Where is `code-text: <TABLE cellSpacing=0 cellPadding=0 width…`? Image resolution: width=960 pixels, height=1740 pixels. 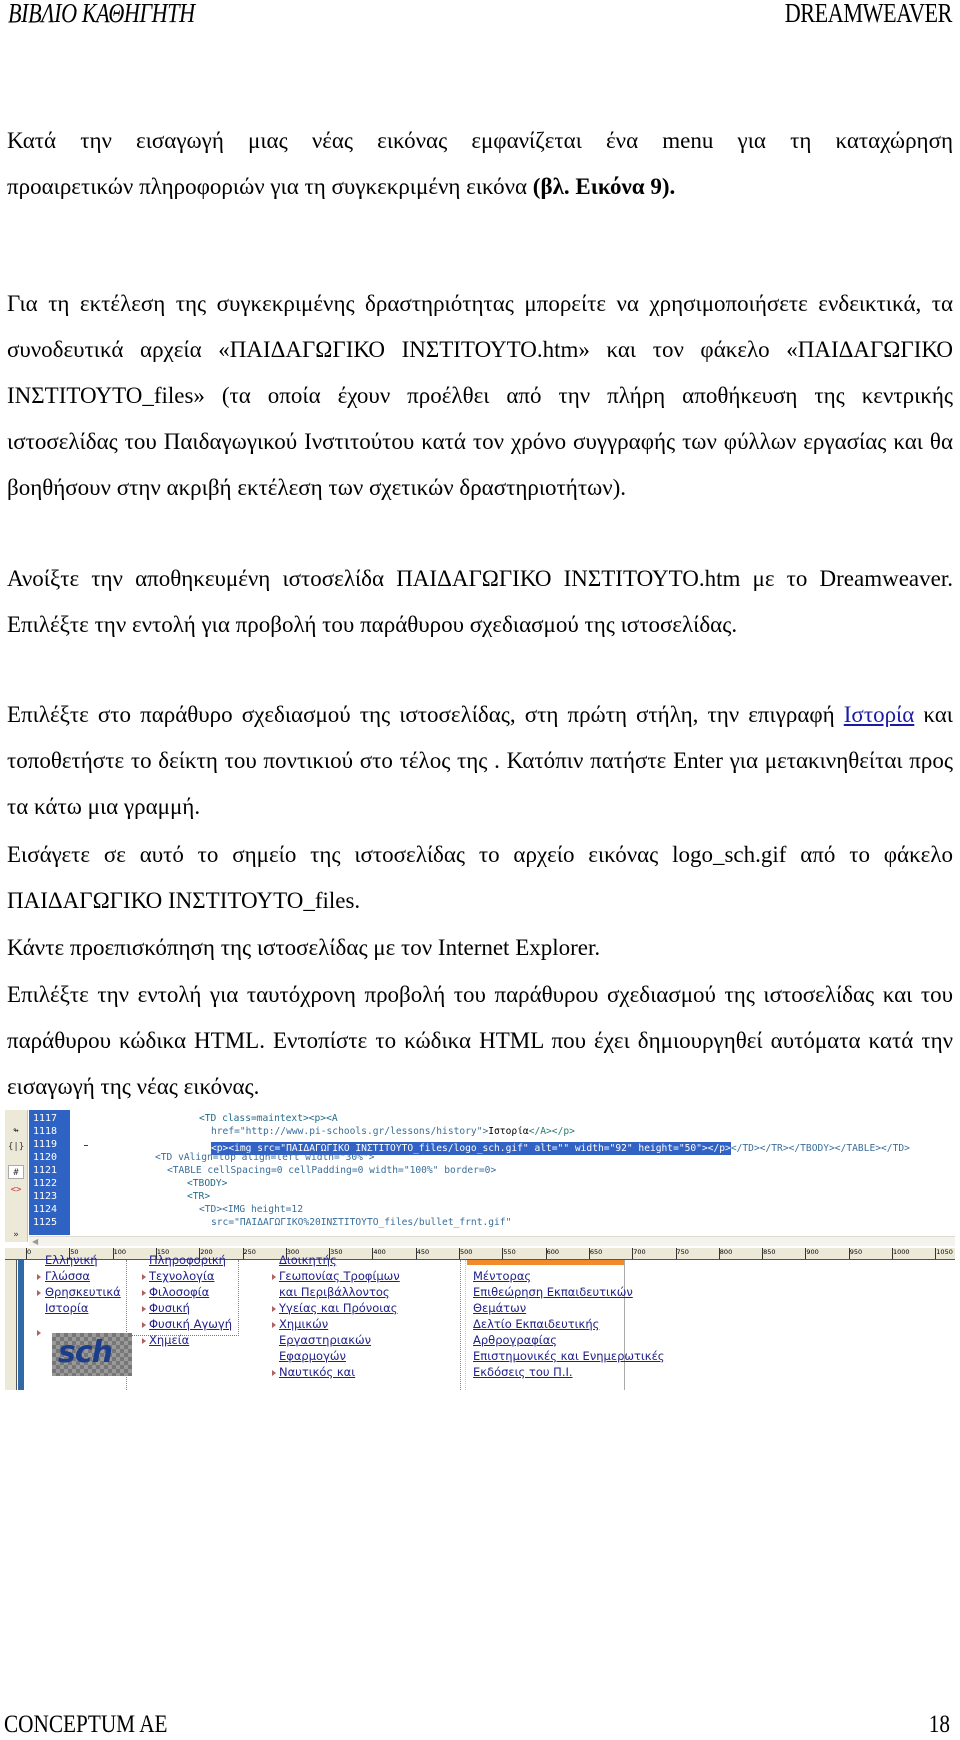 code-text: <TABLE cellSpacing=0 cellPadding=0 width… is located at coordinates (332, 1170).